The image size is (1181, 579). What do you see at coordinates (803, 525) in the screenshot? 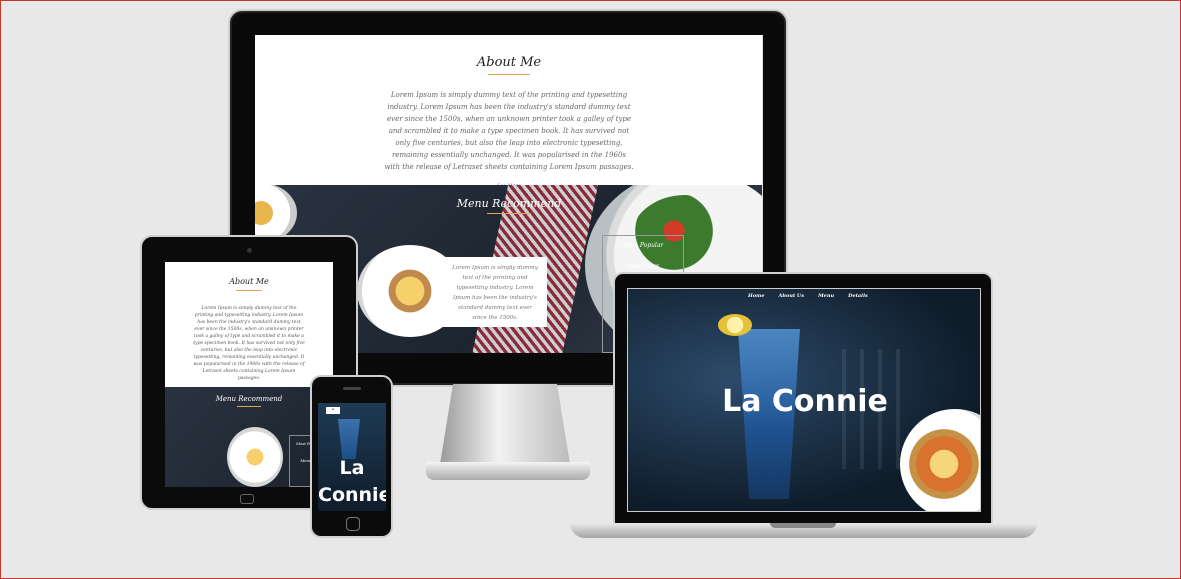
I see `laptop-notch` at bounding box center [803, 525].